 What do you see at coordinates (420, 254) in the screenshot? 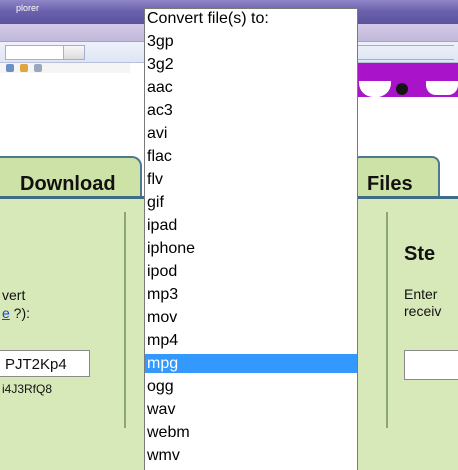
I see `step-heading: Ste` at bounding box center [420, 254].